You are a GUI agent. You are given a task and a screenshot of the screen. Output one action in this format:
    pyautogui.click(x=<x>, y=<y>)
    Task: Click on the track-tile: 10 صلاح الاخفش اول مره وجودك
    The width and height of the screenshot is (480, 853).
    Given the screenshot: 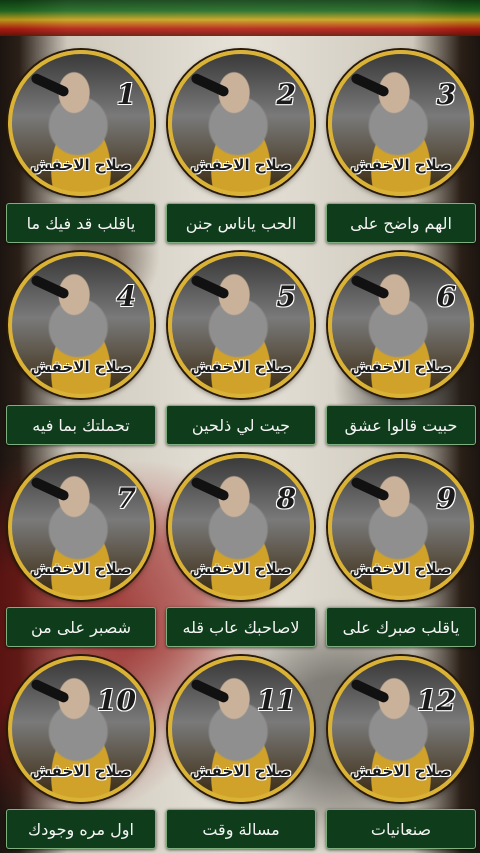 What is the action you would take?
    pyautogui.click(x=80, y=748)
    